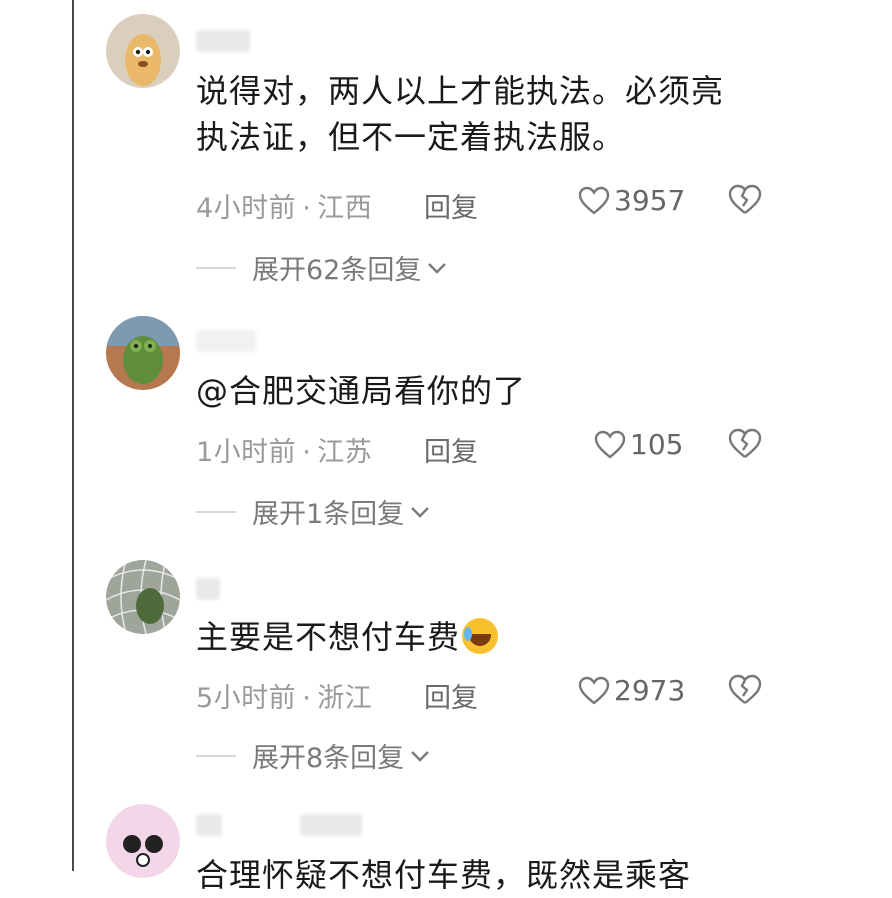 Image resolution: width=892 pixels, height=898 pixels. What do you see at coordinates (846, 435) in the screenshot?
I see `frame-margin` at bounding box center [846, 435].